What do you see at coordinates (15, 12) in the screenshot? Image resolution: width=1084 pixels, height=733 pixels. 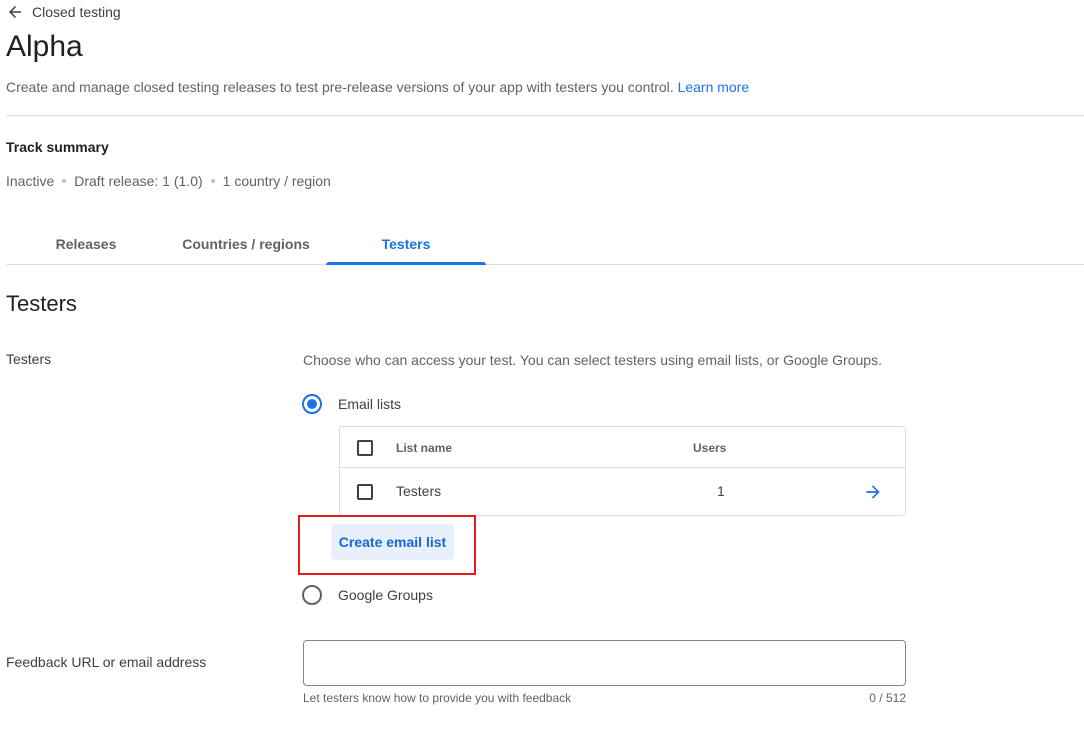 I see `arrow-back-icon` at bounding box center [15, 12].